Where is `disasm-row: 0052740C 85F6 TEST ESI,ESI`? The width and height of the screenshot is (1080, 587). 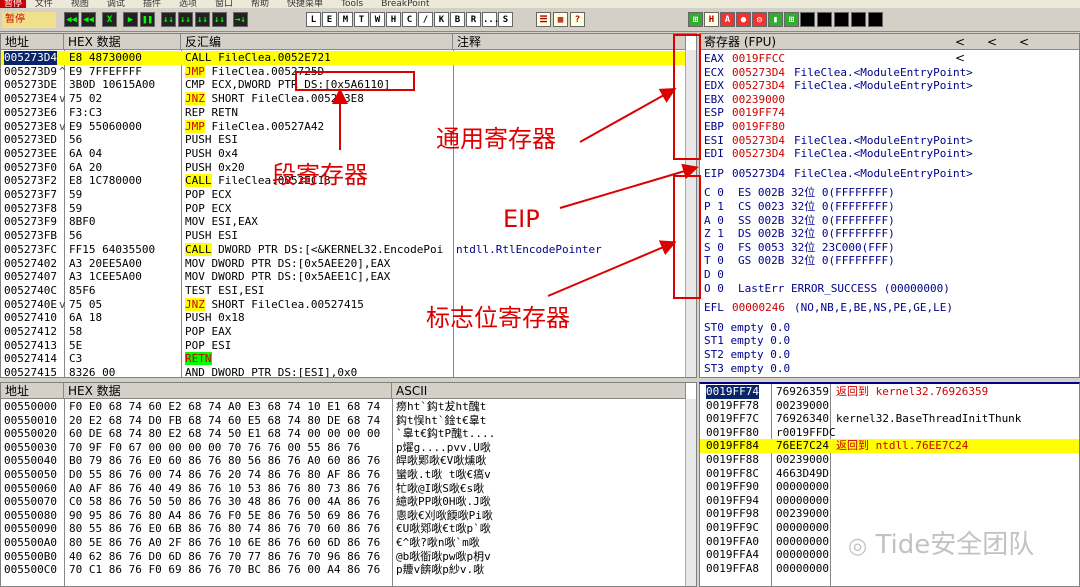
disasm-row: 0052740C 85F6 TEST ESI,ESI is located at coordinates (343, 291).